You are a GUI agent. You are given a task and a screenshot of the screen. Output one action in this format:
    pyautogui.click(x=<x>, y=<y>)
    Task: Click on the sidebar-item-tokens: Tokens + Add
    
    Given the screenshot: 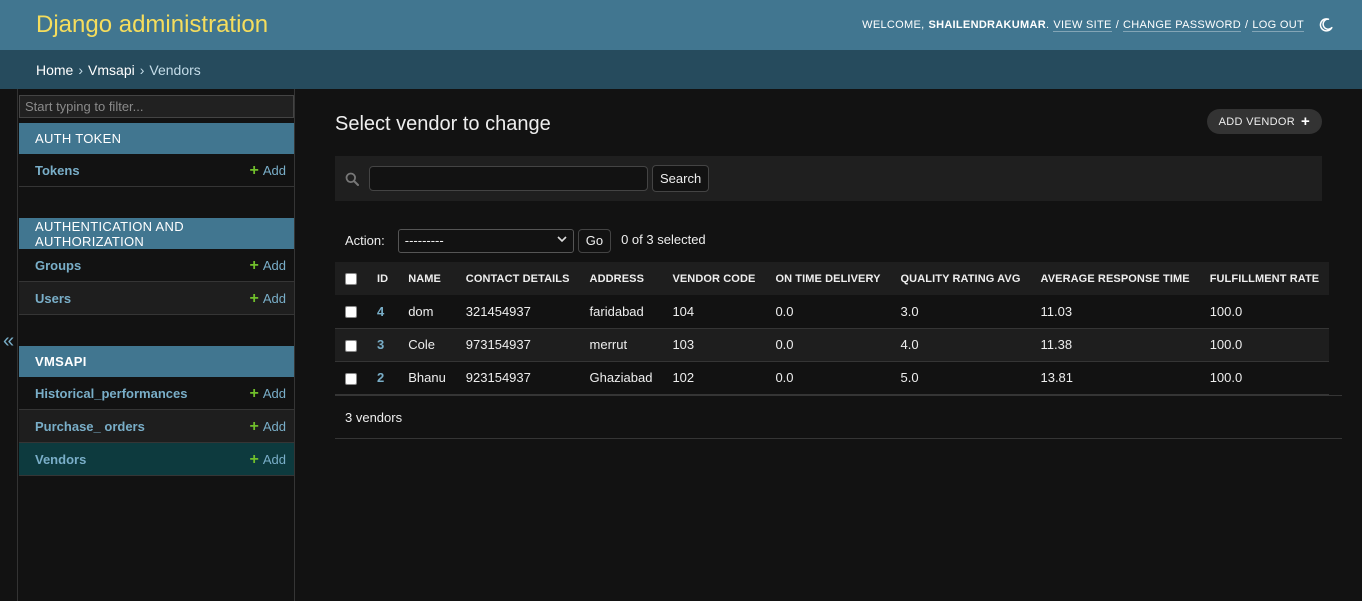 What is the action you would take?
    pyautogui.click(x=156, y=170)
    